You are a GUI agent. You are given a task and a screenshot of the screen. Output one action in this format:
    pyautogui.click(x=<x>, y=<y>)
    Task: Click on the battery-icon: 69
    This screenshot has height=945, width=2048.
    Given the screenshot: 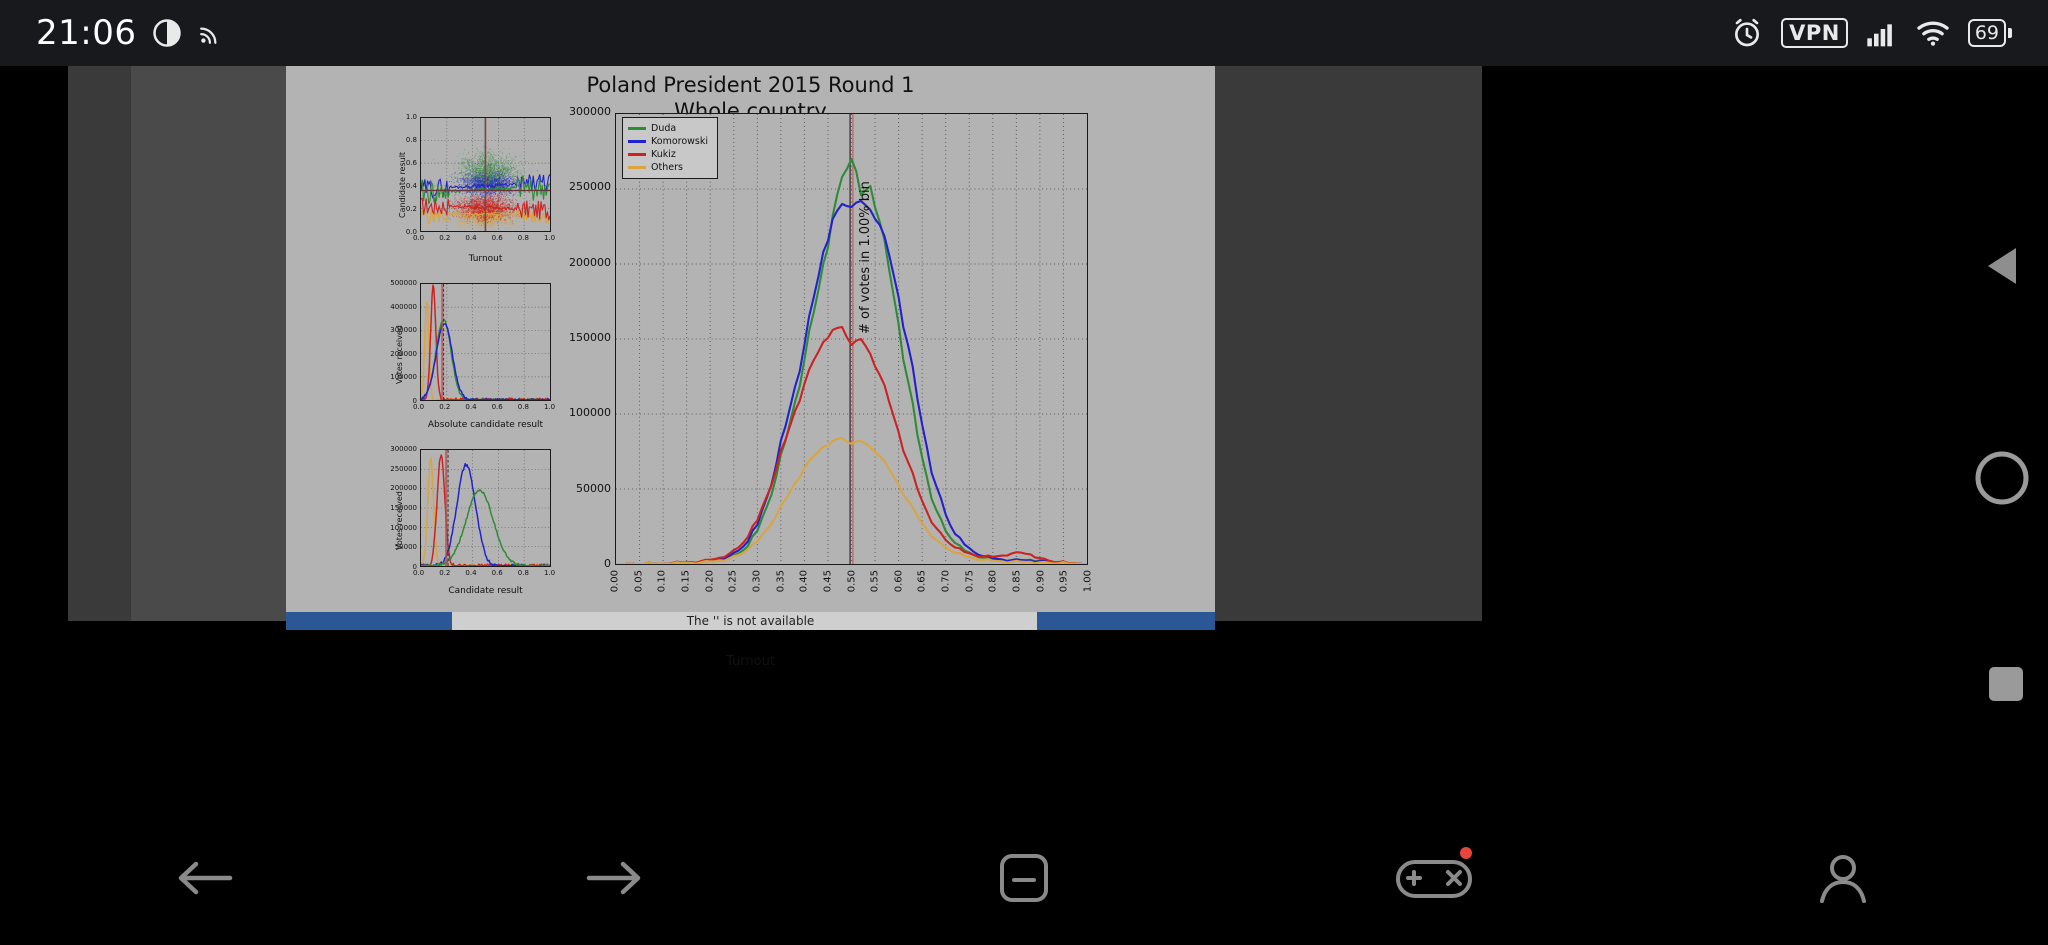 What is the action you would take?
    pyautogui.click(x=1989, y=33)
    